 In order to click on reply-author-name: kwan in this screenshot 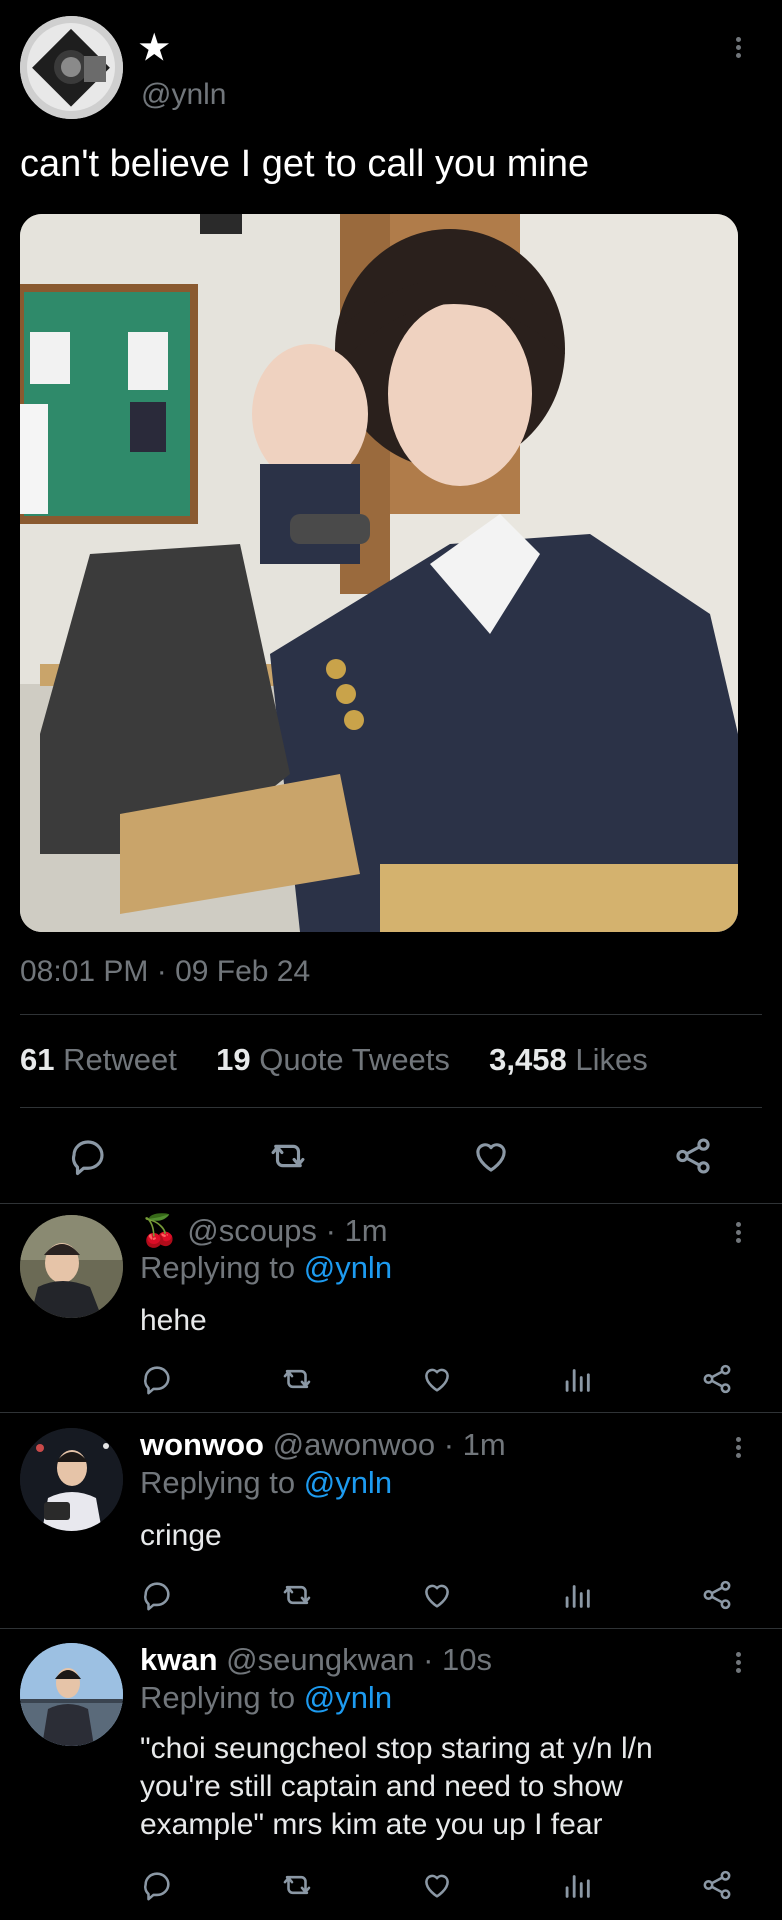, I will do `click(179, 1659)`.